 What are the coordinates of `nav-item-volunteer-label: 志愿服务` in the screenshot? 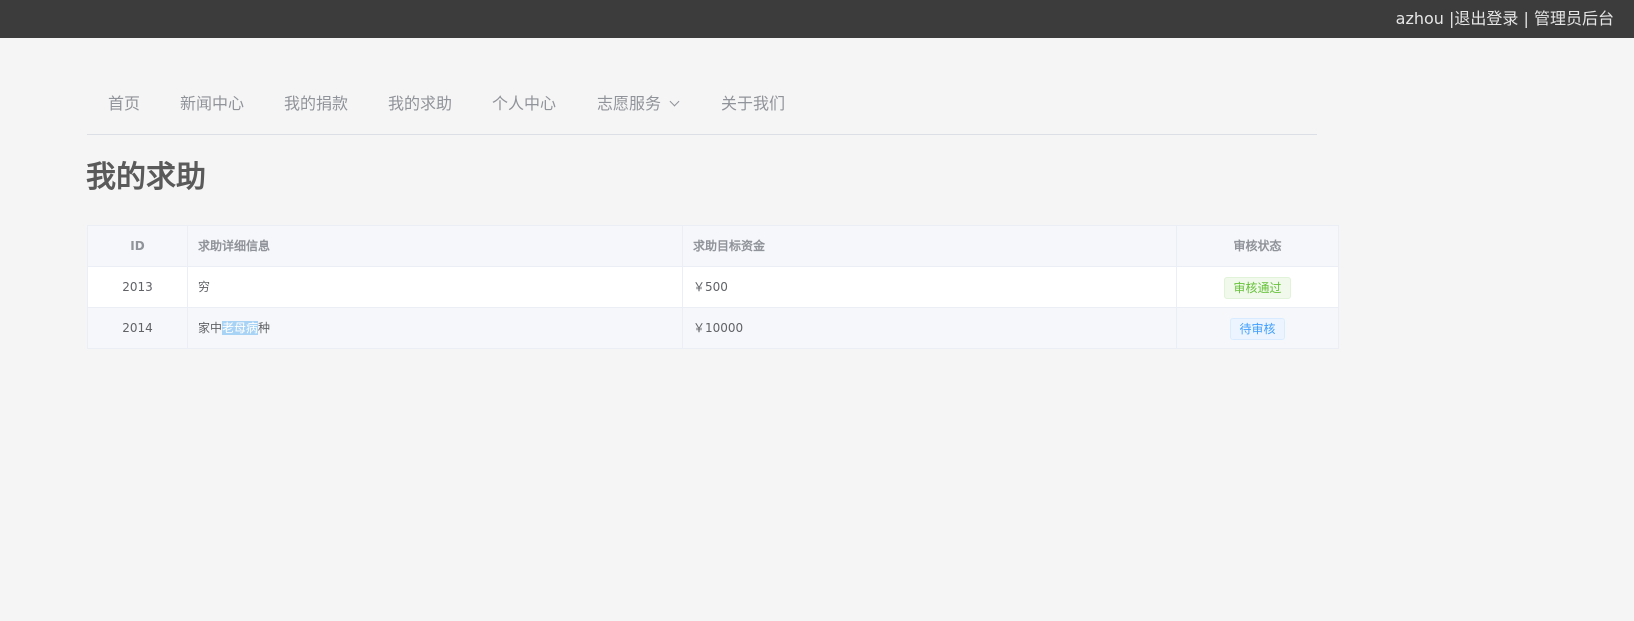 It's located at (629, 103).